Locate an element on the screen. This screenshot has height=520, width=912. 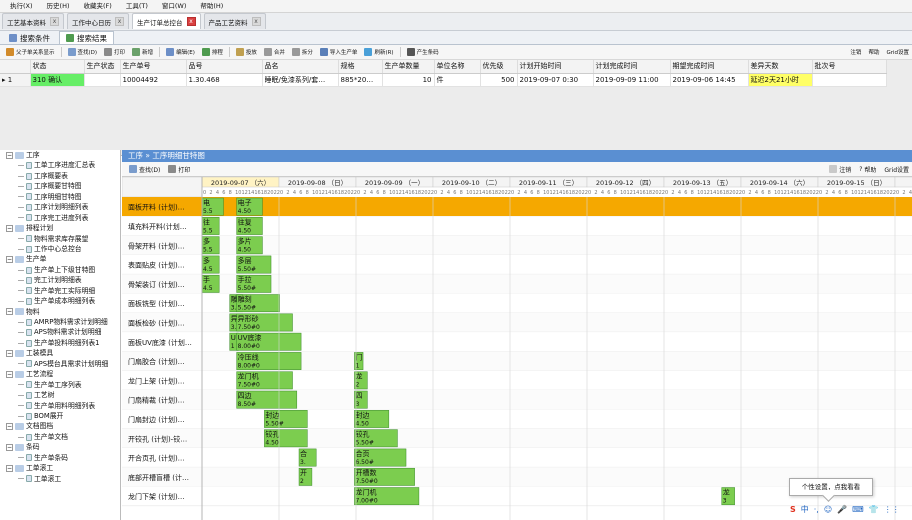
column-header: 差异天数 is located at coordinates (780, 67).